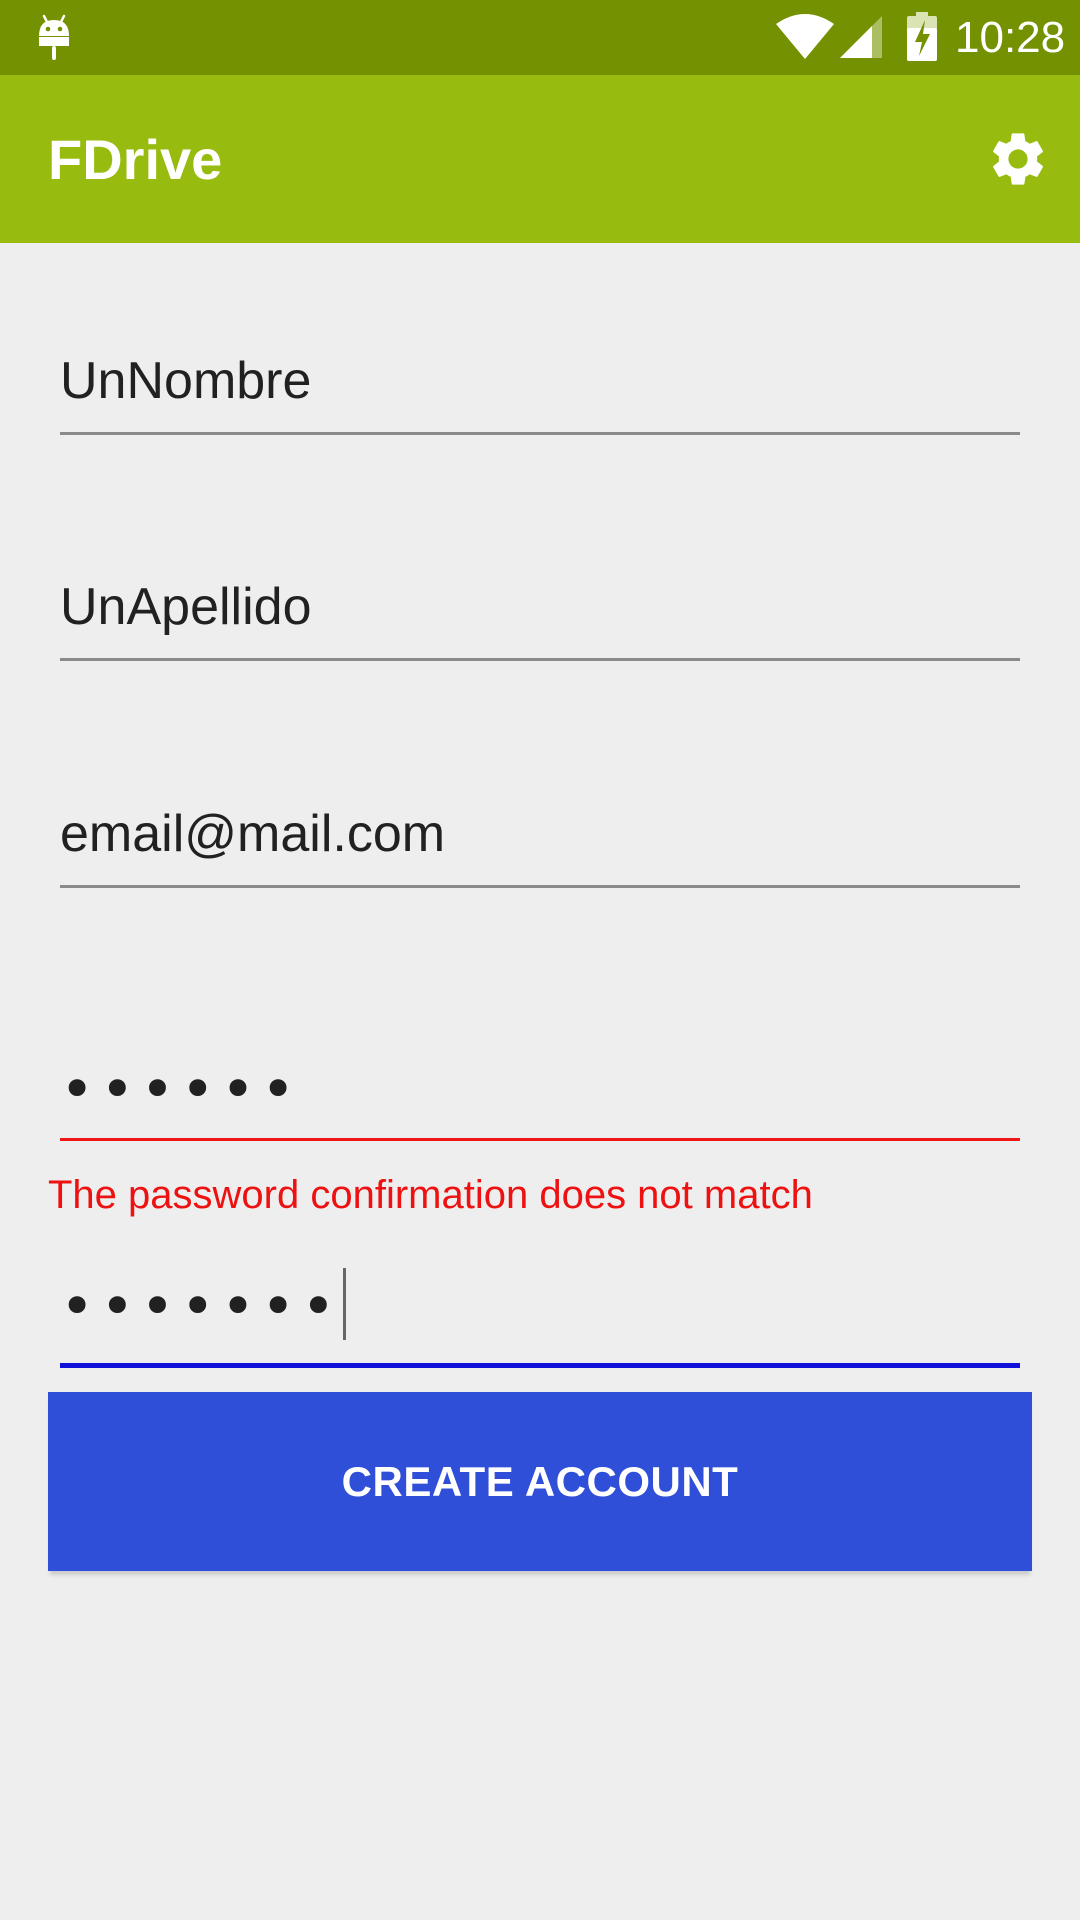 This screenshot has height=1920, width=1080. What do you see at coordinates (135, 159) in the screenshot?
I see `app-title: FDrive` at bounding box center [135, 159].